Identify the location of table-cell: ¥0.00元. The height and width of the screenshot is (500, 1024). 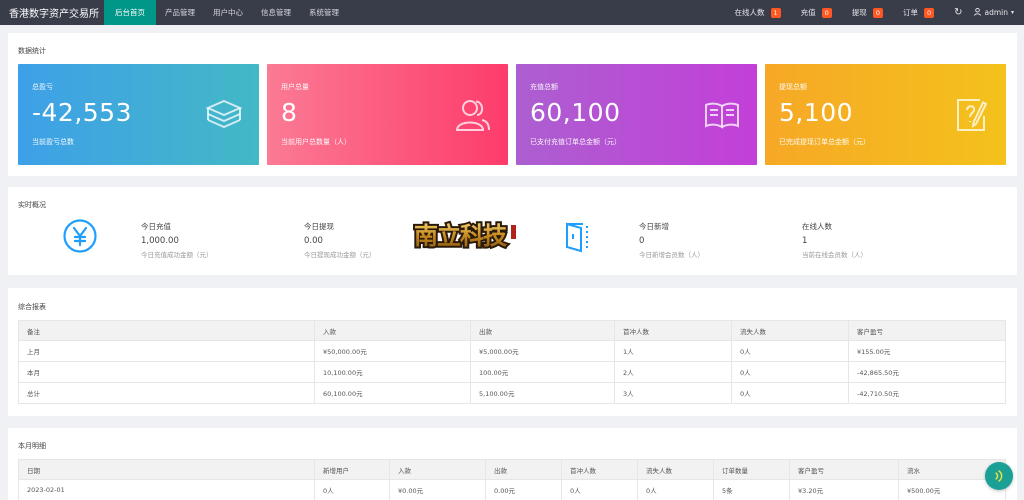
(437, 489).